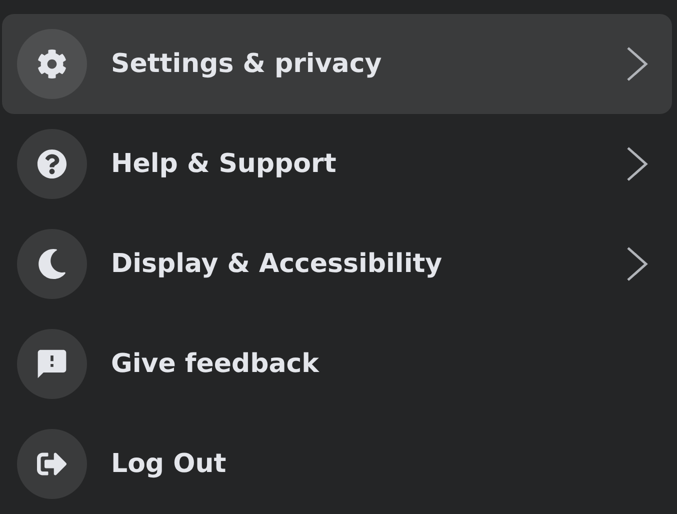  Describe the element at coordinates (52, 64) in the screenshot. I see `gear-icon` at that location.